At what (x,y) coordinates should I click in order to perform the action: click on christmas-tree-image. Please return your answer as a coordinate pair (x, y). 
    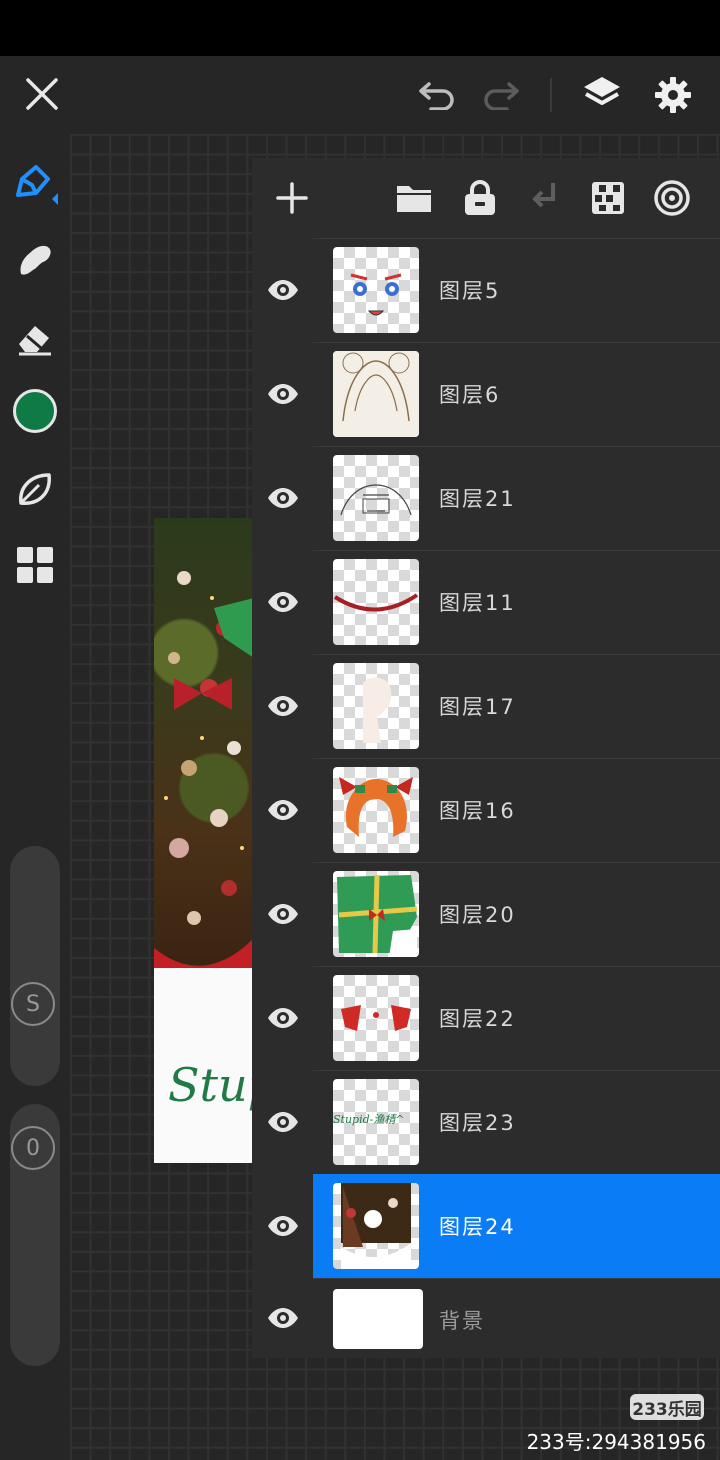
    Looking at the image, I should click on (204, 743).